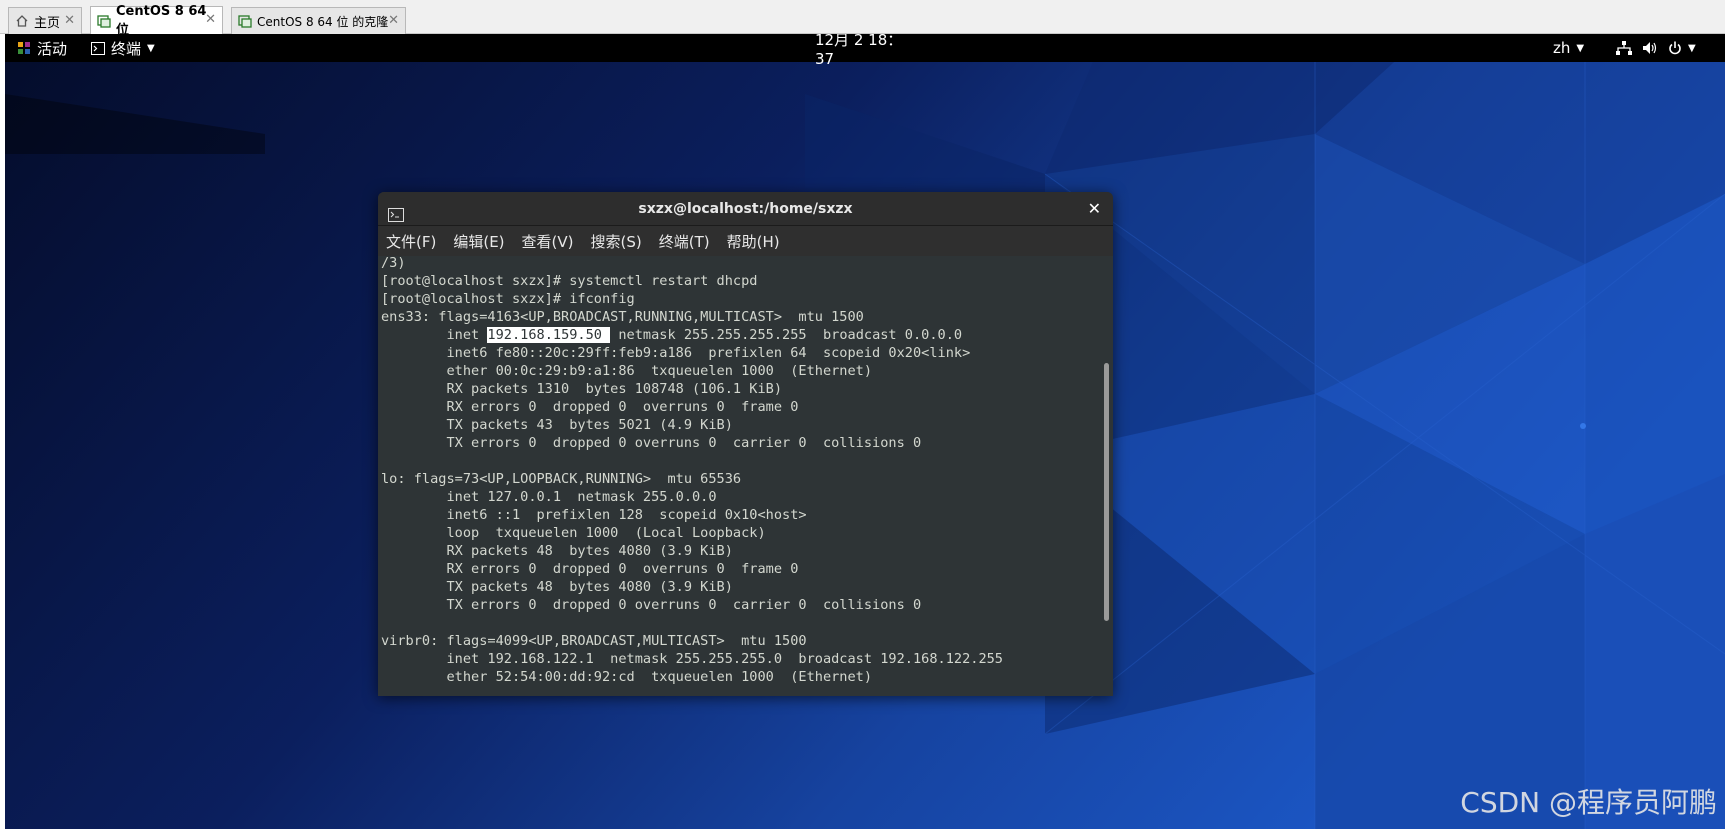  I want to click on terminal-icon, so click(98, 48).